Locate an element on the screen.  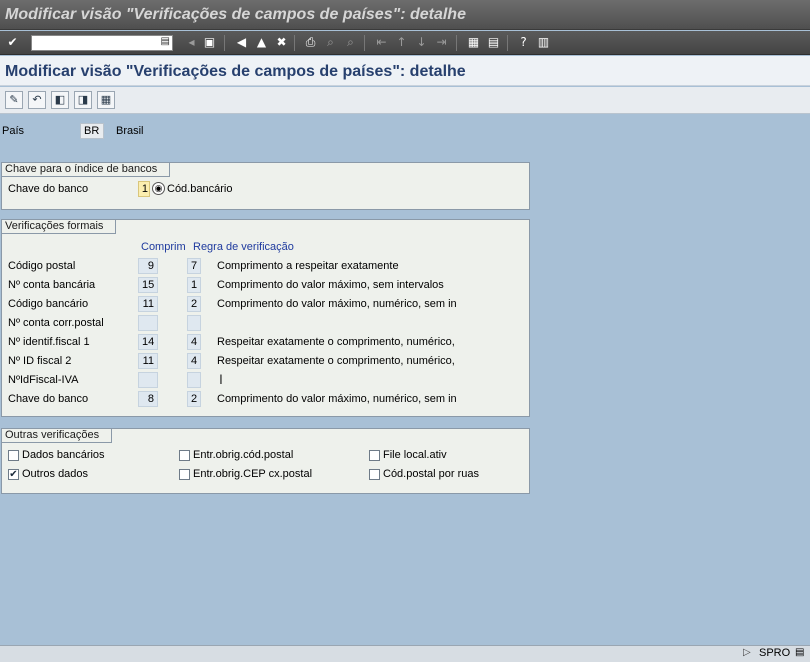
last-page-icon: ⇥ is located at coordinates (441, 42).